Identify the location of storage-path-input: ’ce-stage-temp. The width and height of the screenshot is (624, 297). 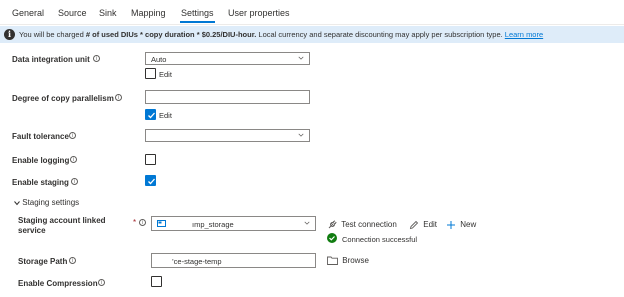
(233, 260).